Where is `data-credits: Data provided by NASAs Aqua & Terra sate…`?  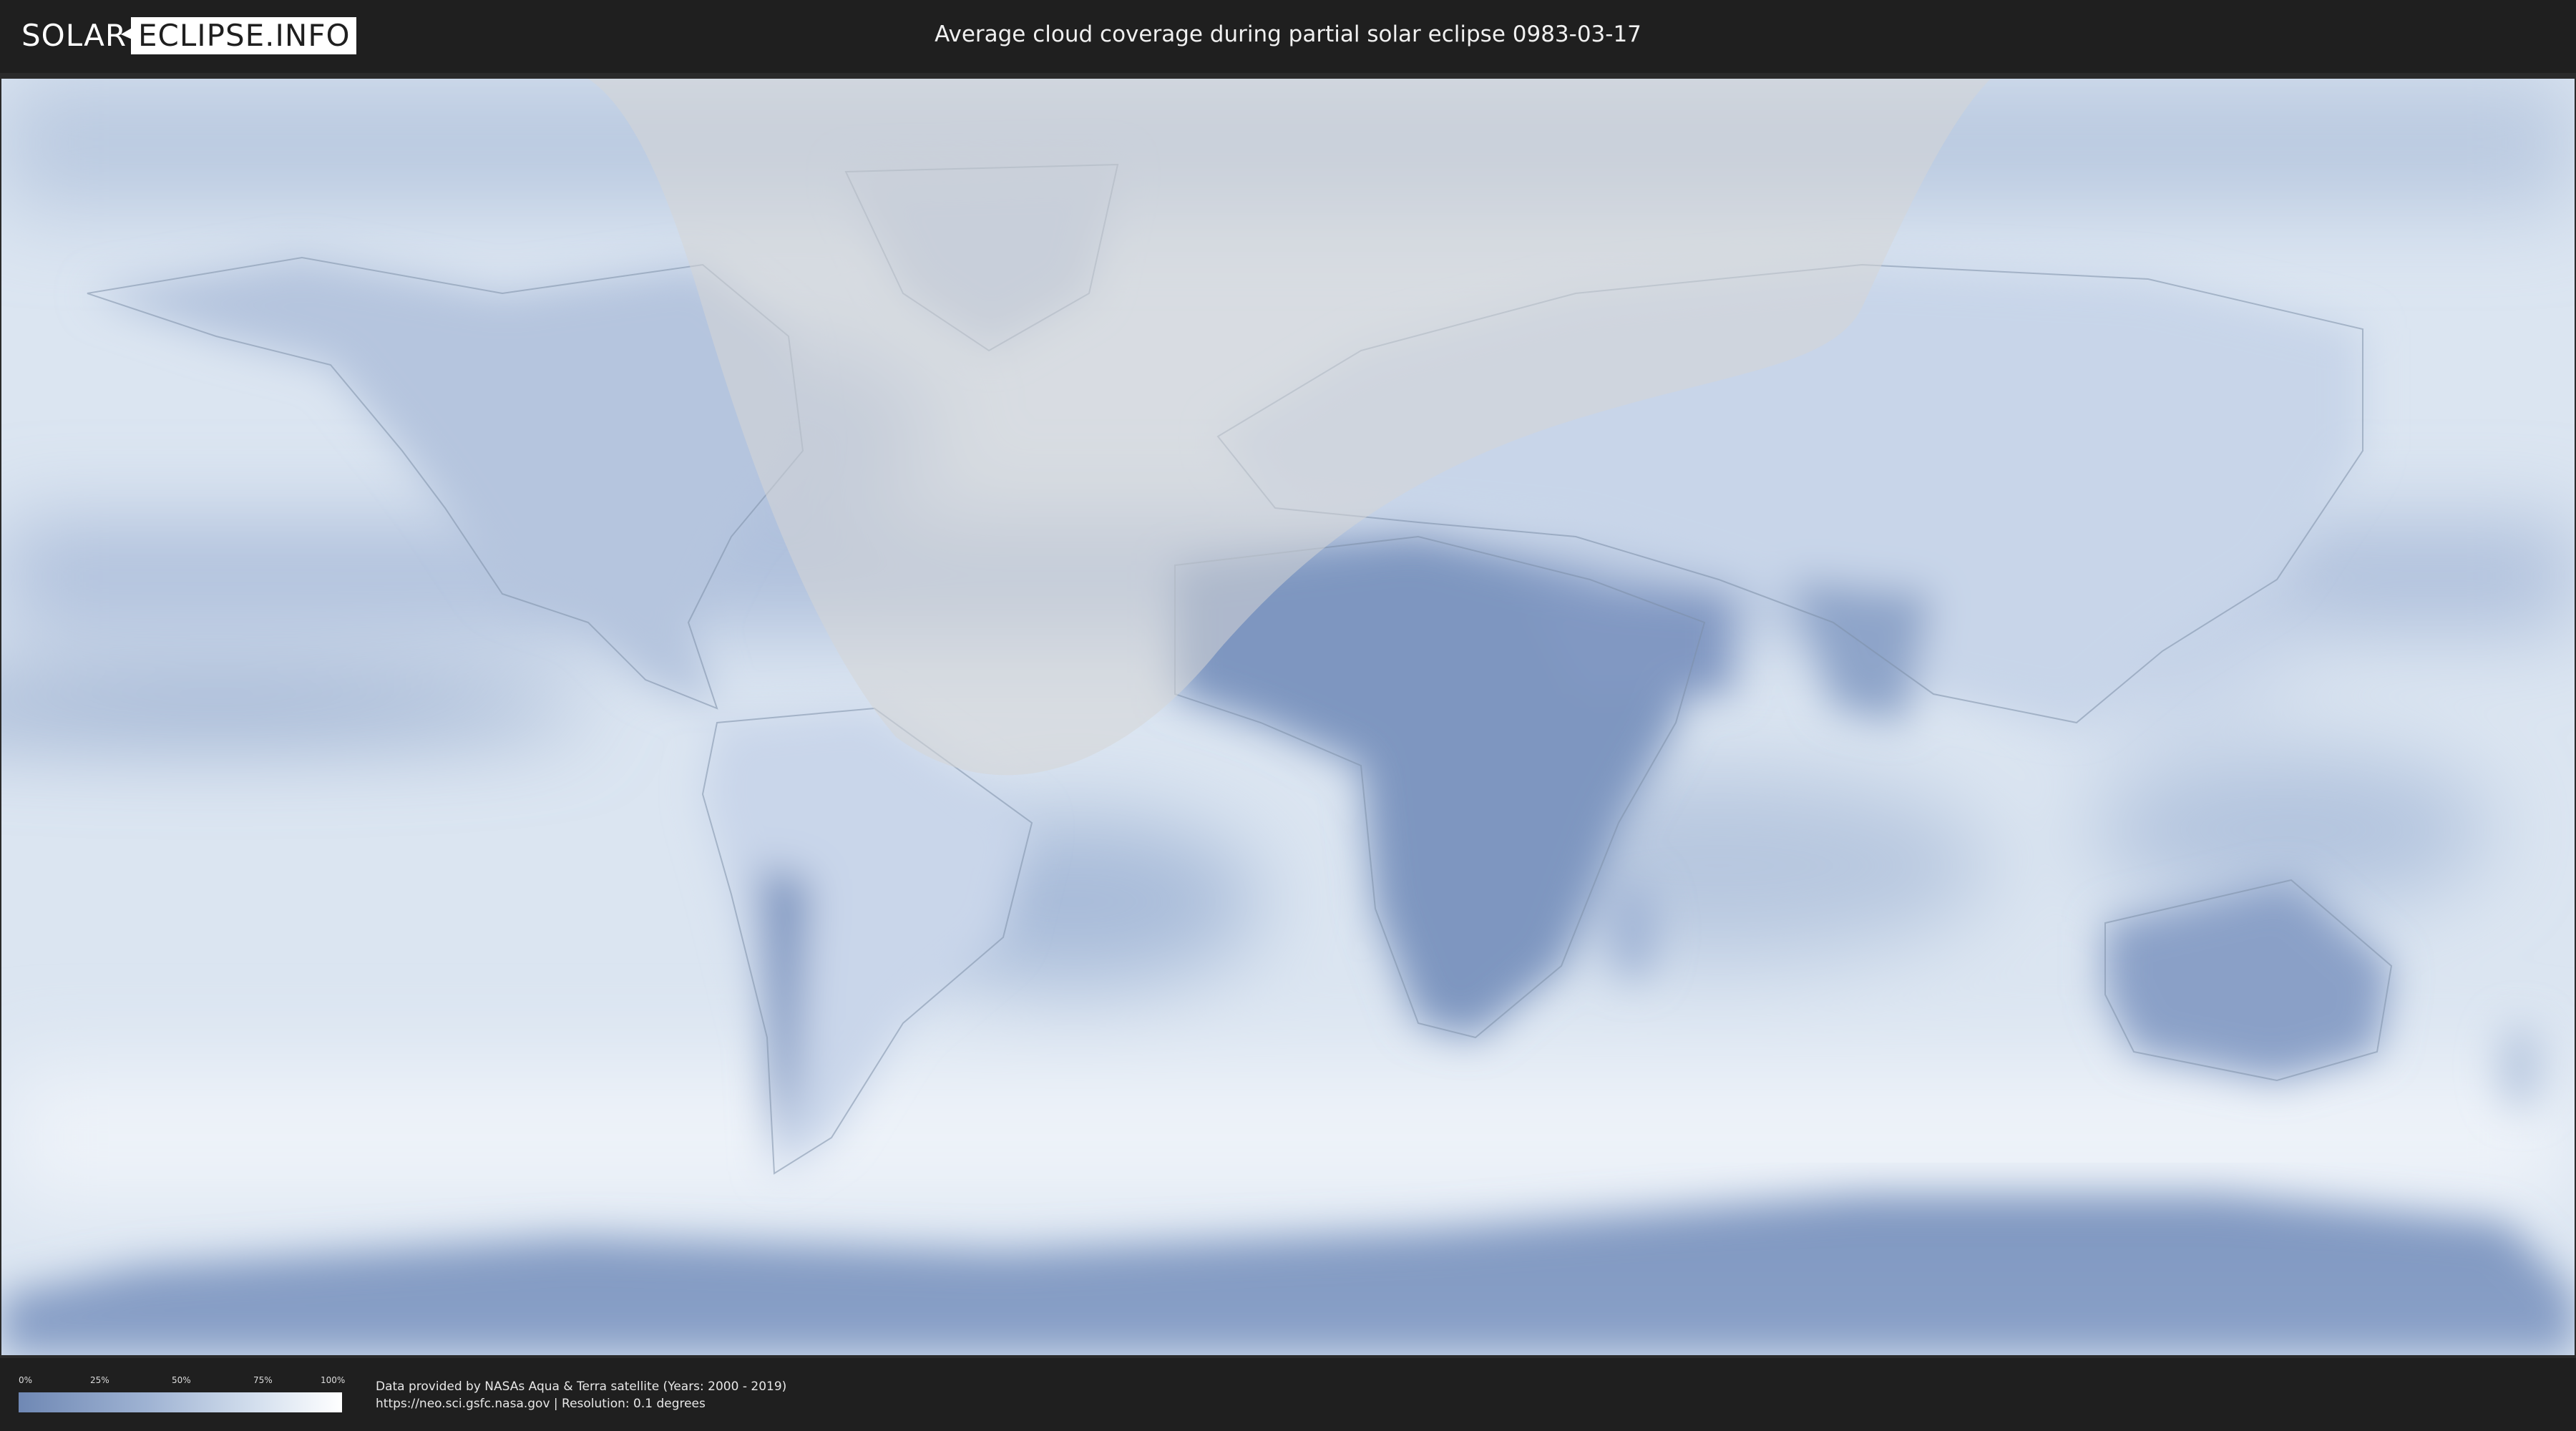
data-credits: Data provided by NASAs Aqua & Terra sate… is located at coordinates (581, 1395).